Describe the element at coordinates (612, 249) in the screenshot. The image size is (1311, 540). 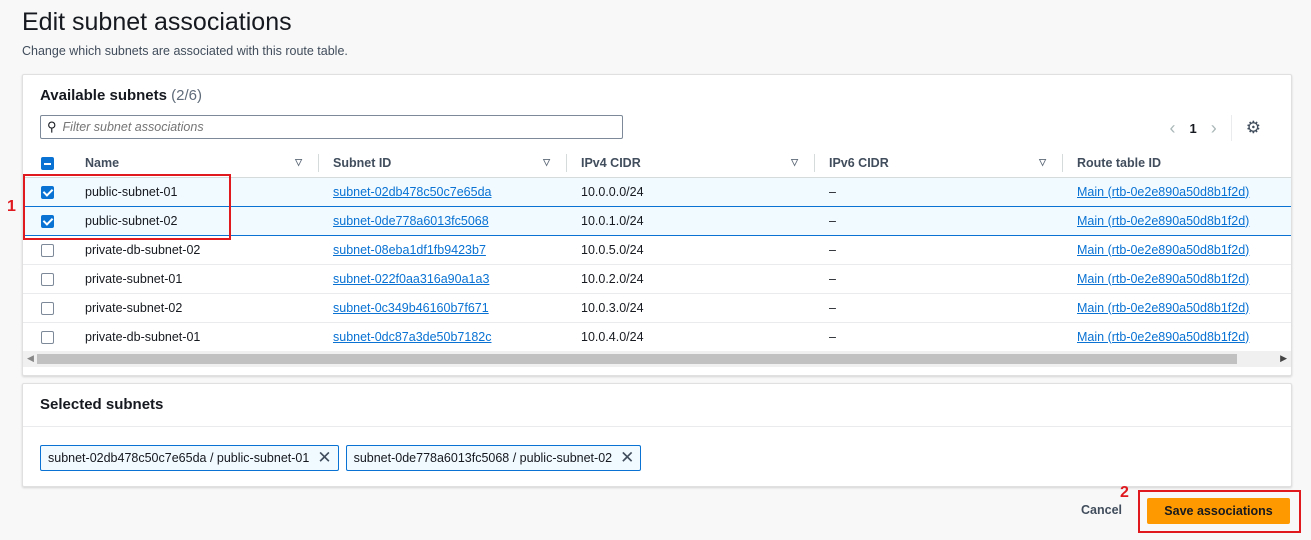
I see `ipv4-cidr: 10.0.5.0/24` at that location.